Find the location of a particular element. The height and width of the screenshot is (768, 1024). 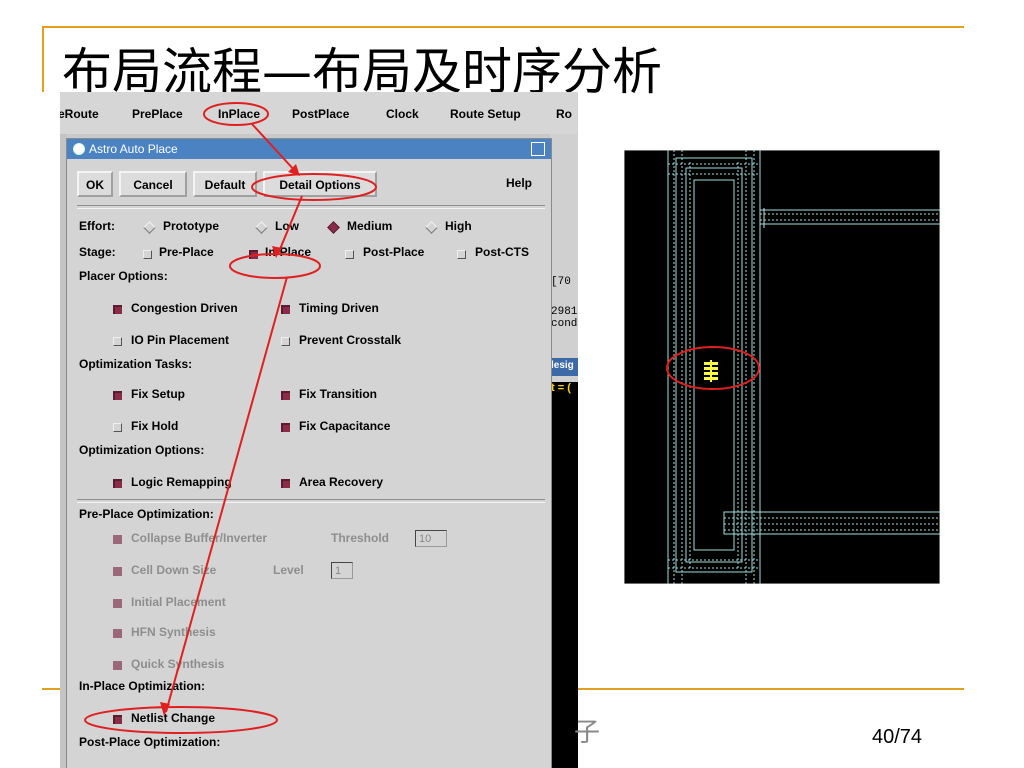

highlight-layout-cell is located at coordinates (713, 368).